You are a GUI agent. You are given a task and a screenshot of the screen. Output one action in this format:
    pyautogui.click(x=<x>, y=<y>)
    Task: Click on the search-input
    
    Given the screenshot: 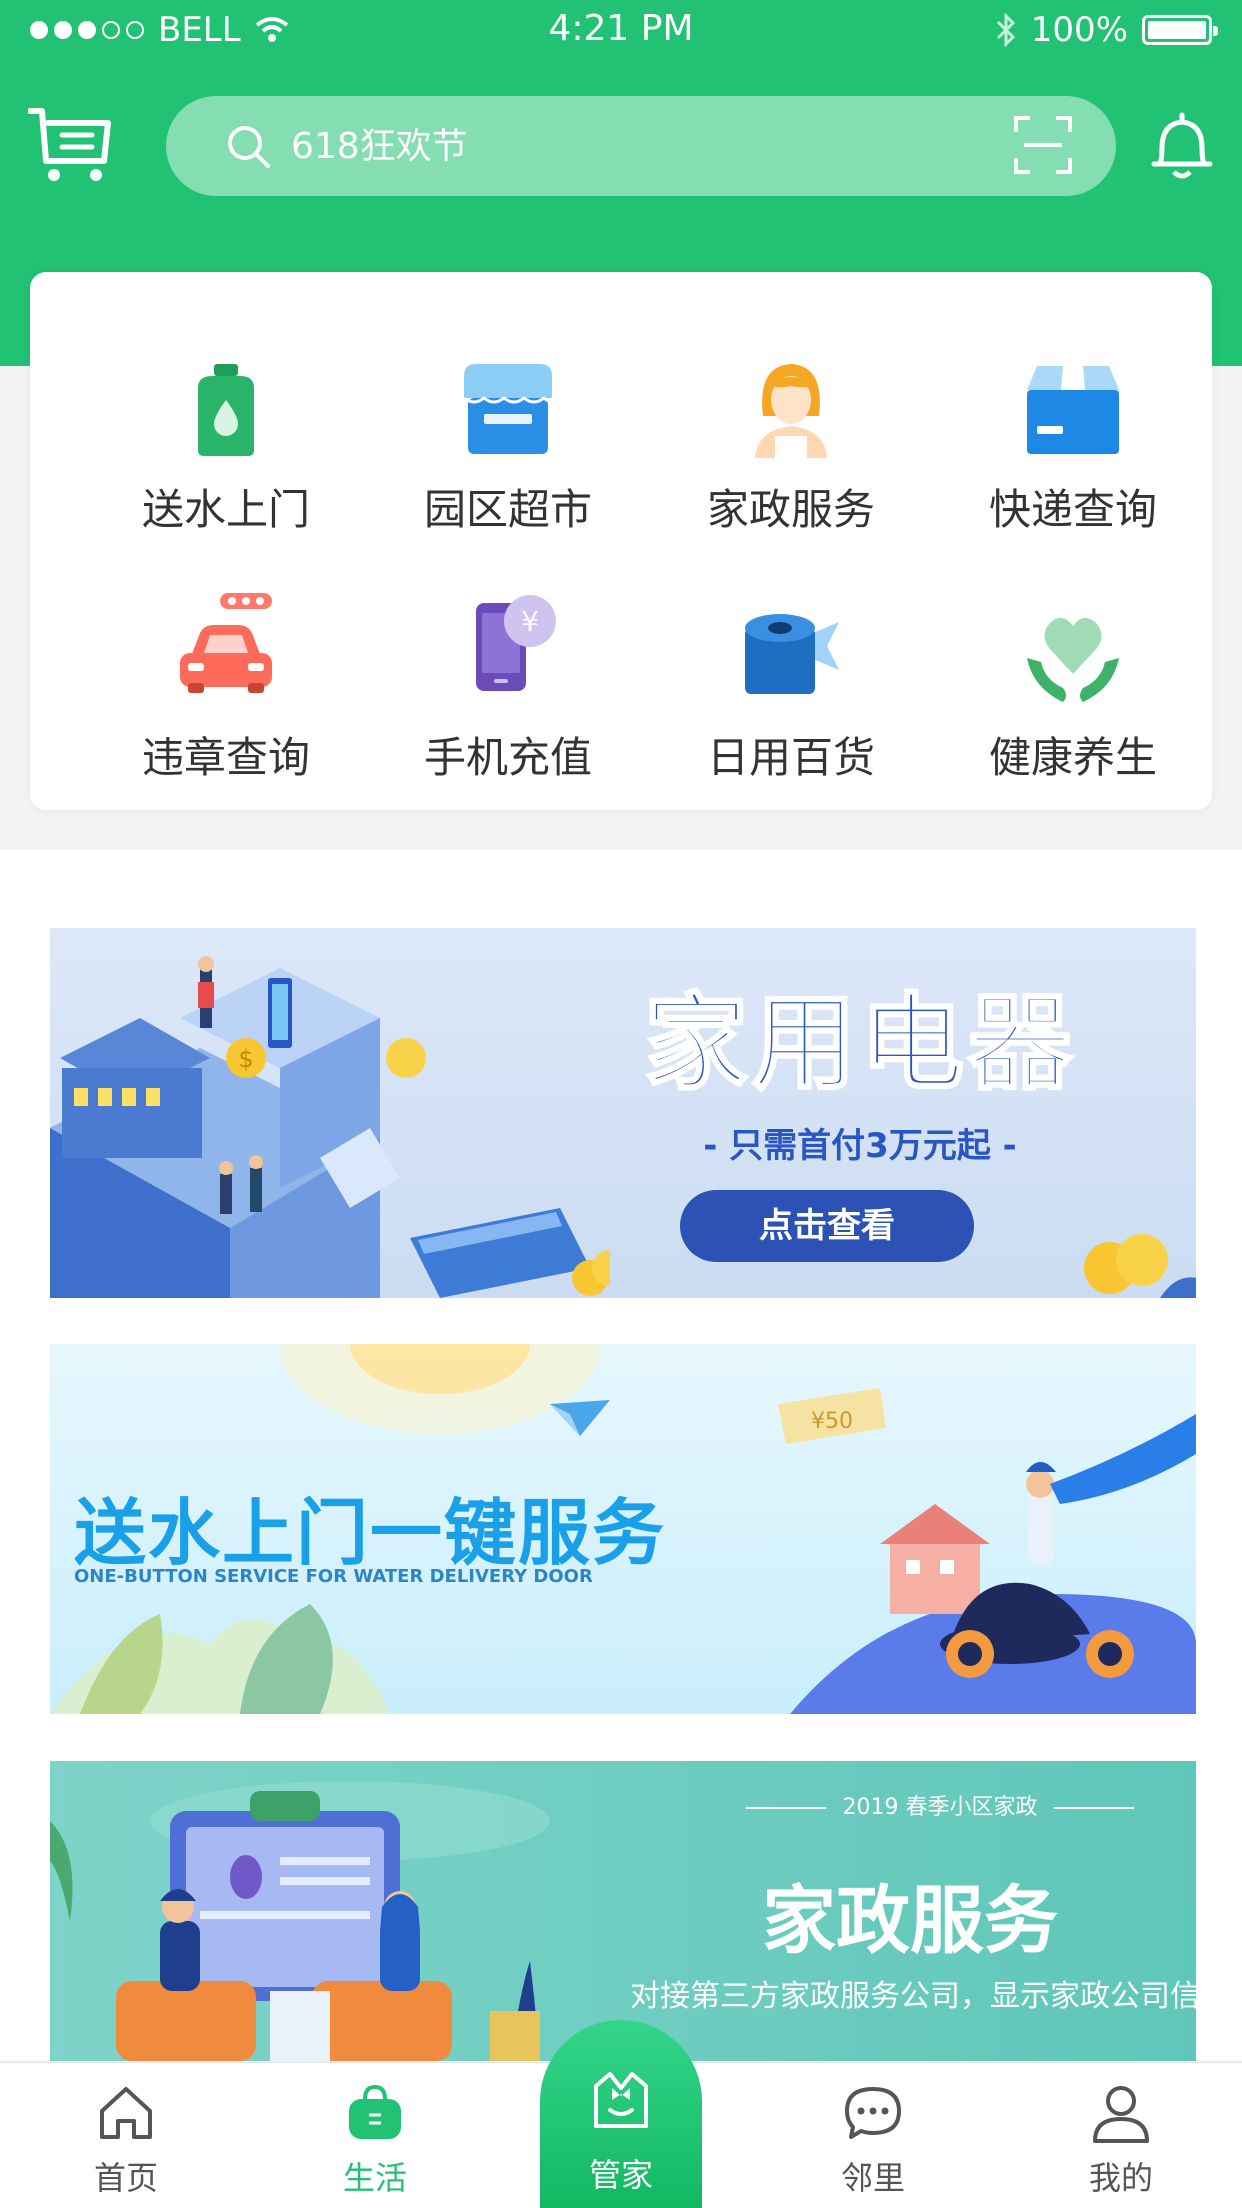 What is the action you would take?
    pyautogui.click(x=641, y=146)
    